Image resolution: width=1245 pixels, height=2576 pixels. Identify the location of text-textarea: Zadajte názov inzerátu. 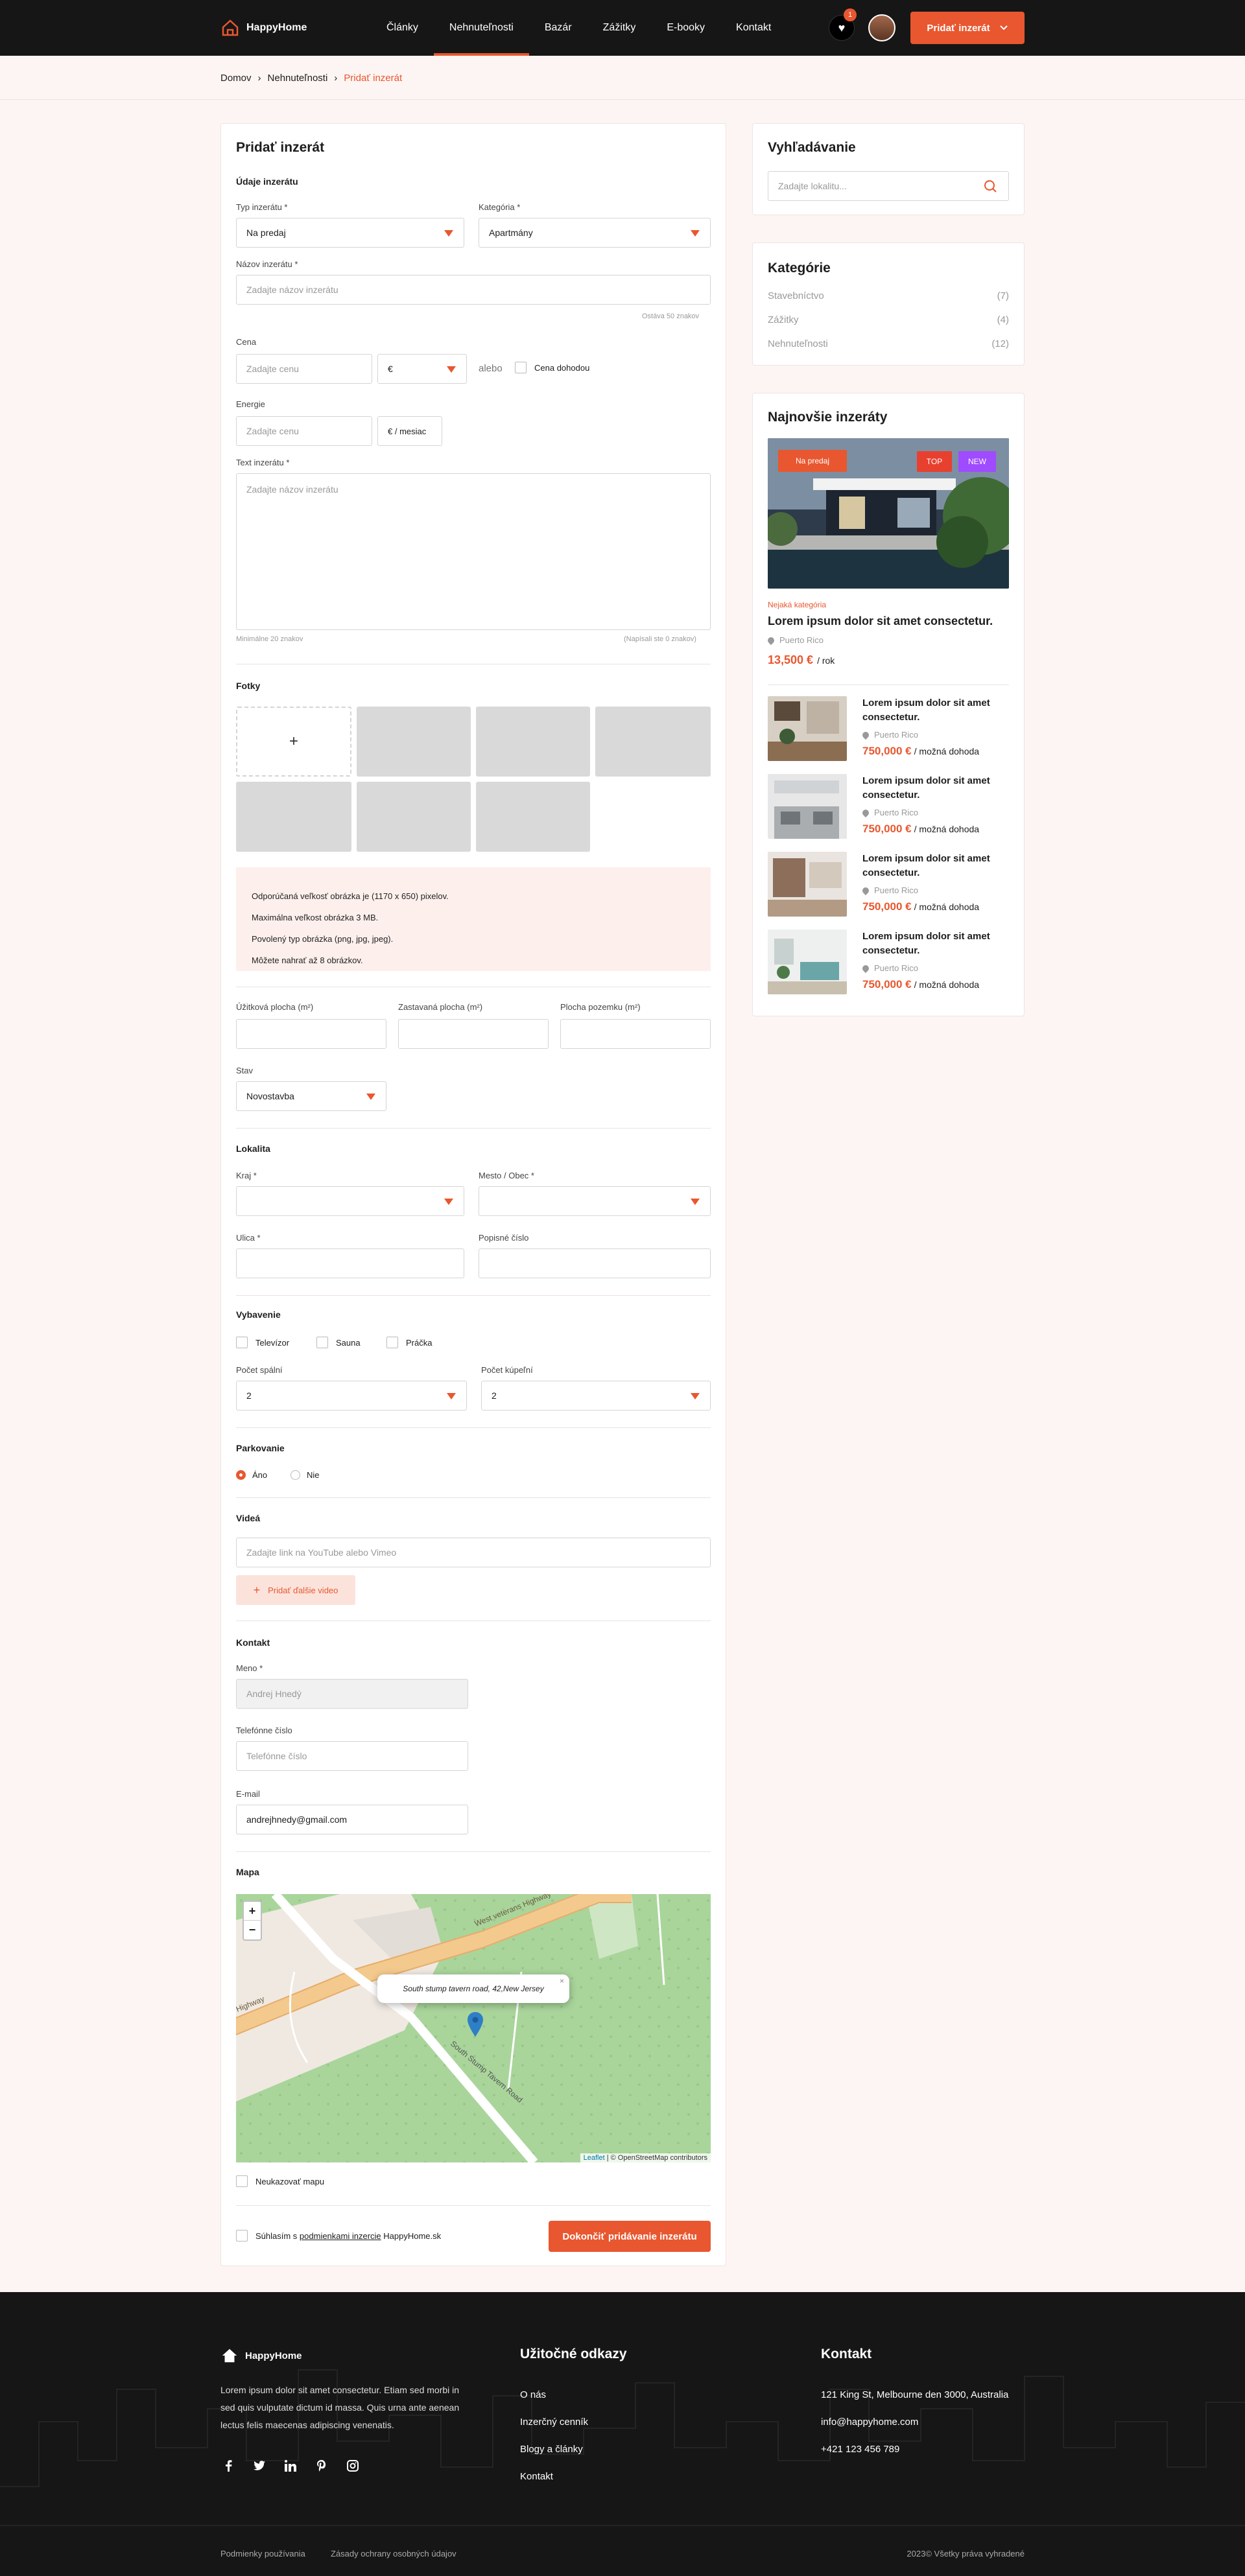
(473, 551).